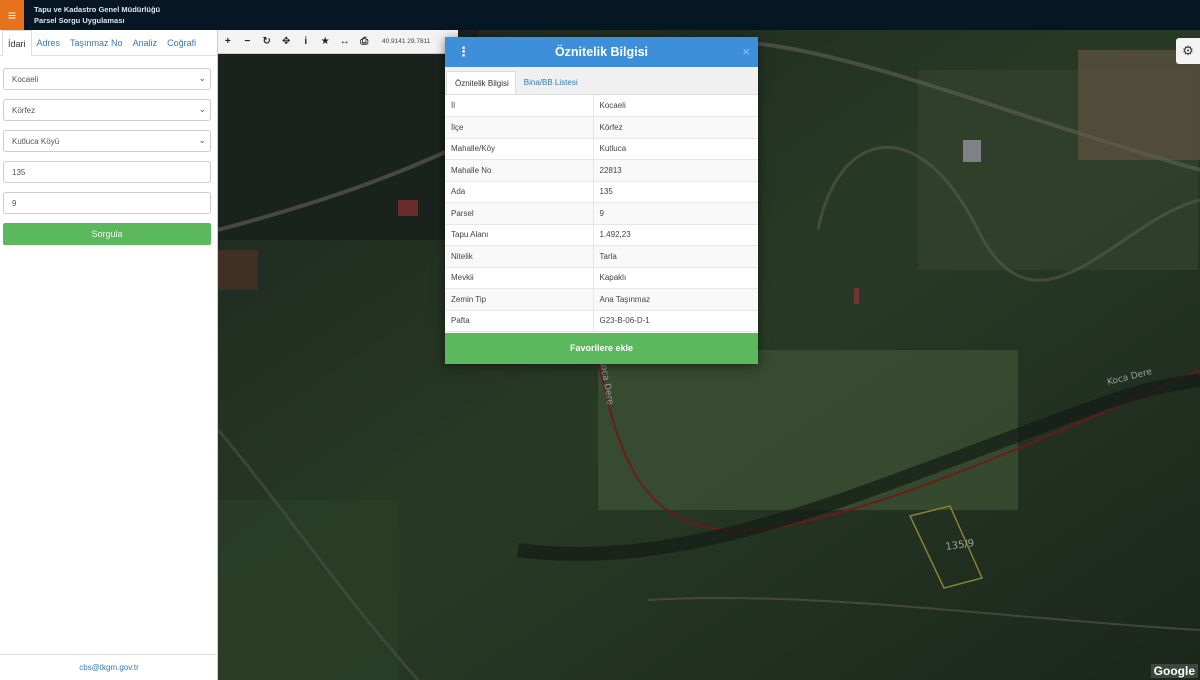  What do you see at coordinates (17, 43) in the screenshot?
I see `tab-idari: İdari` at bounding box center [17, 43].